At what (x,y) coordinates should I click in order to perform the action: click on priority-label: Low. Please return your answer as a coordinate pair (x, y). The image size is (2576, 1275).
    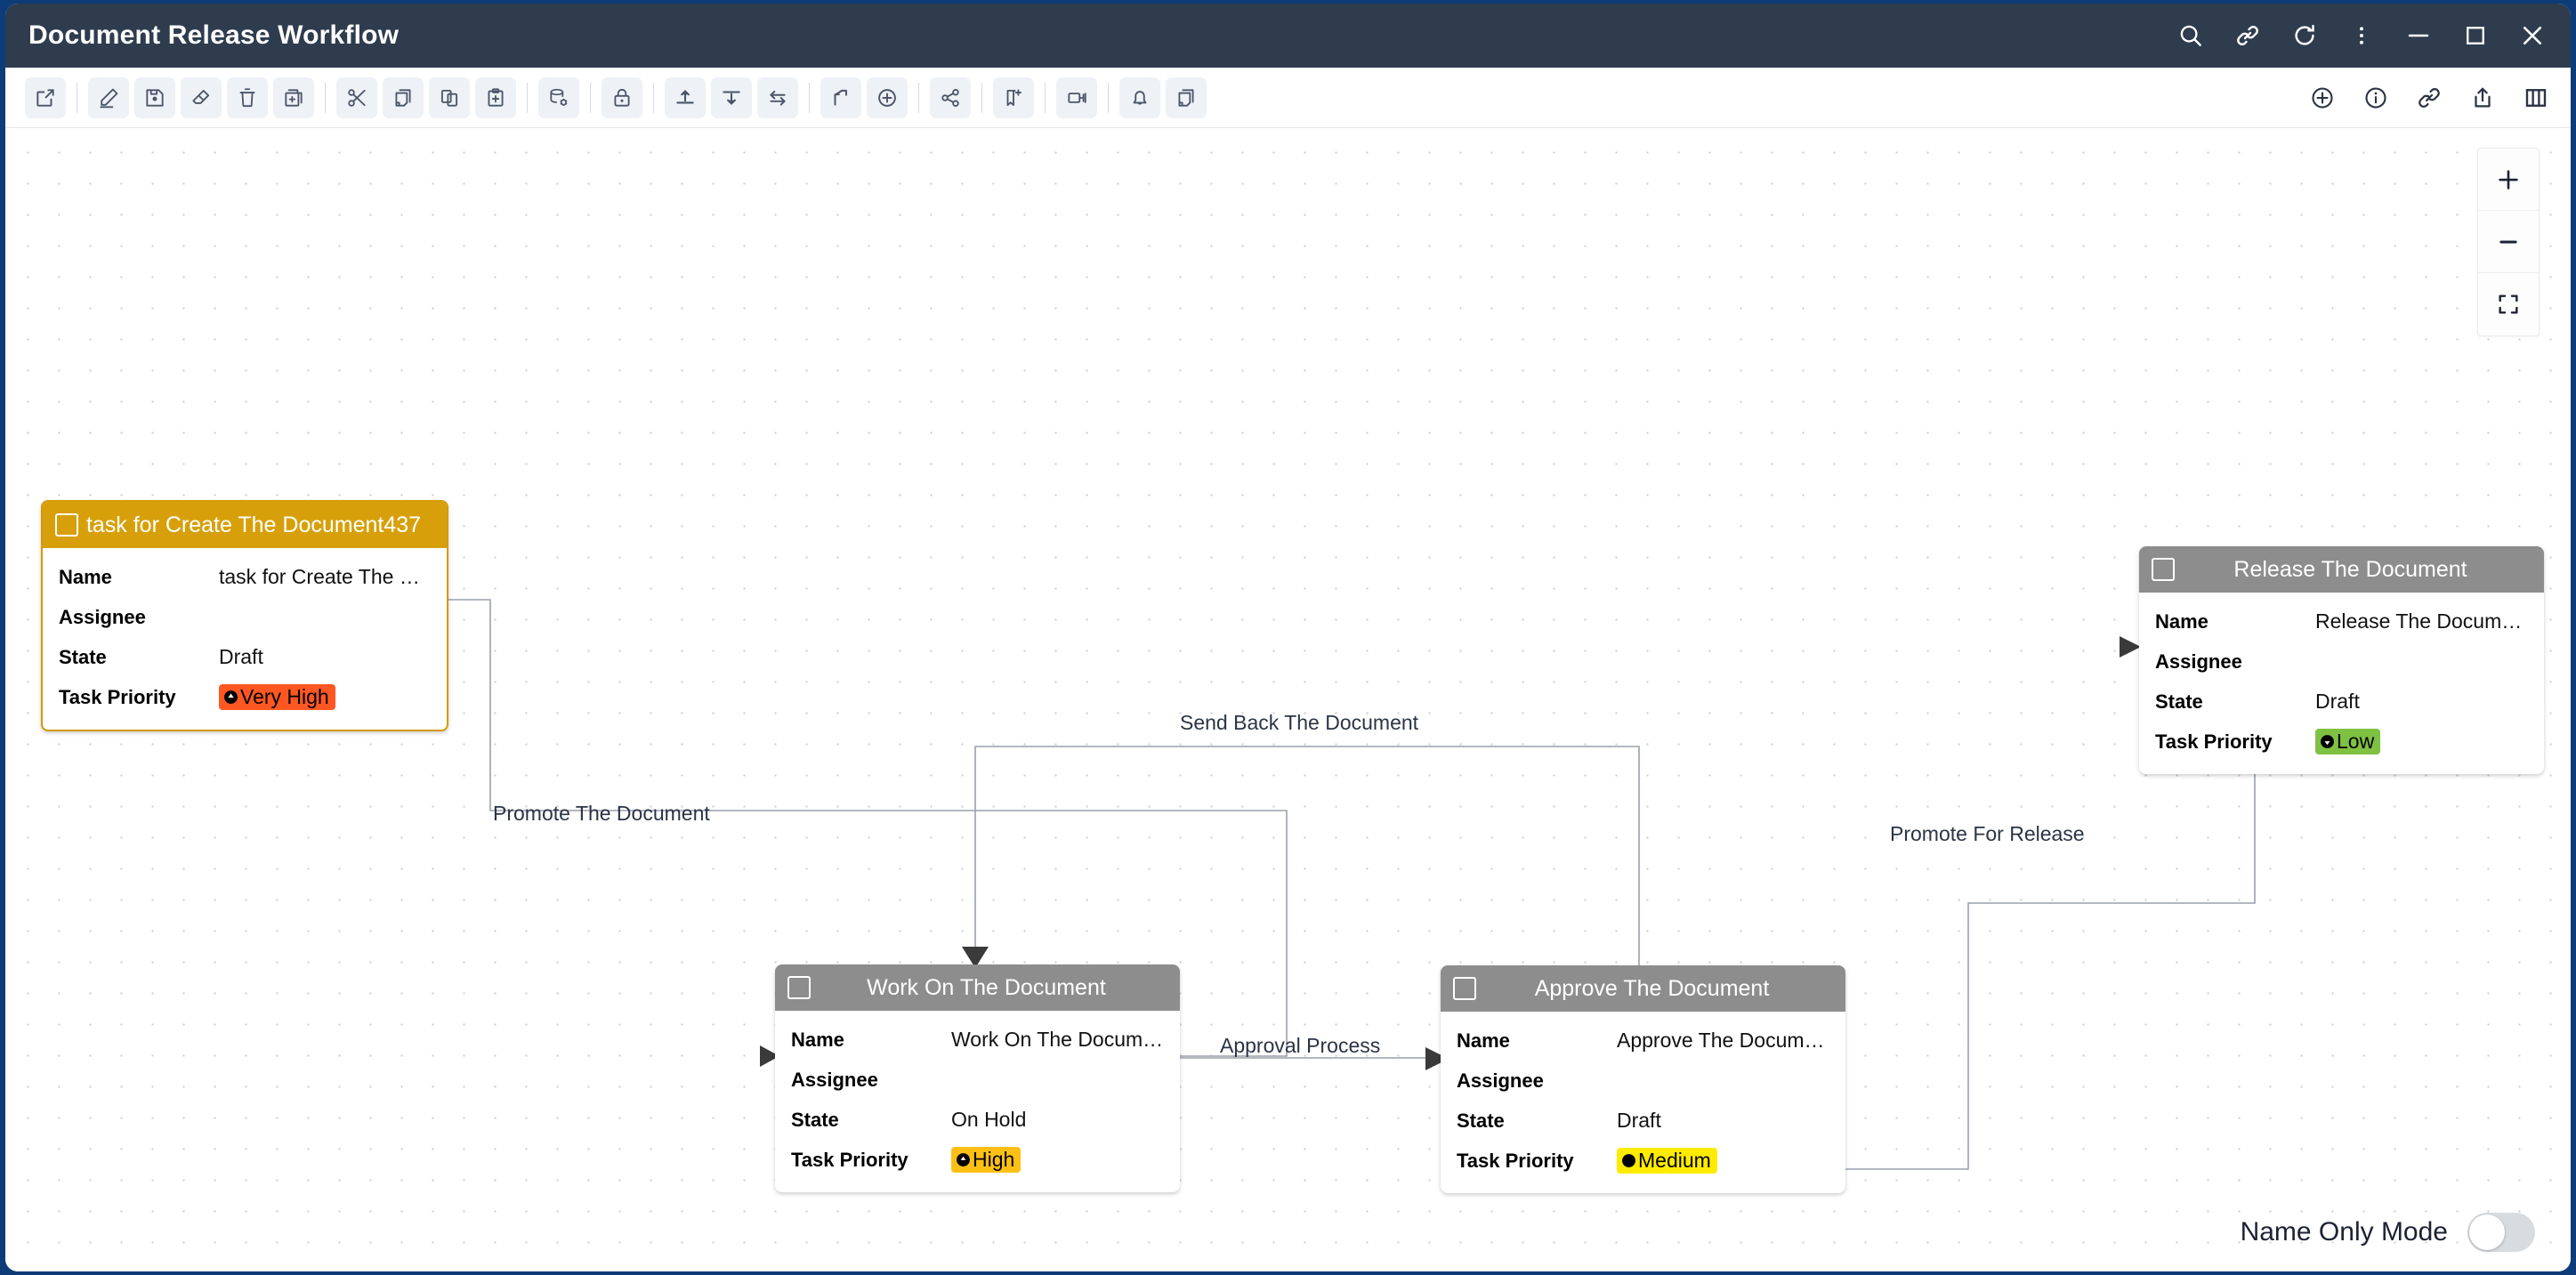
    Looking at the image, I should click on (2356, 741).